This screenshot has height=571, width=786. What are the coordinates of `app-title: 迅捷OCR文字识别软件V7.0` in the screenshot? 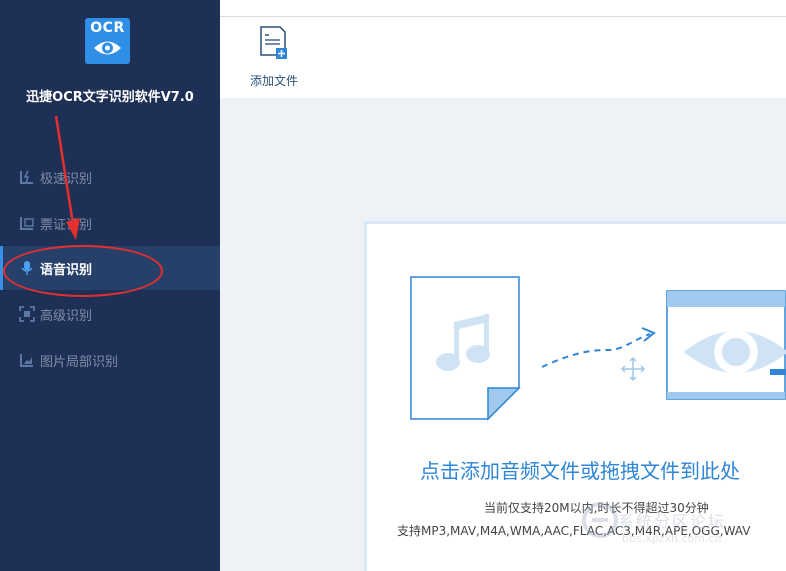 It's located at (110, 97).